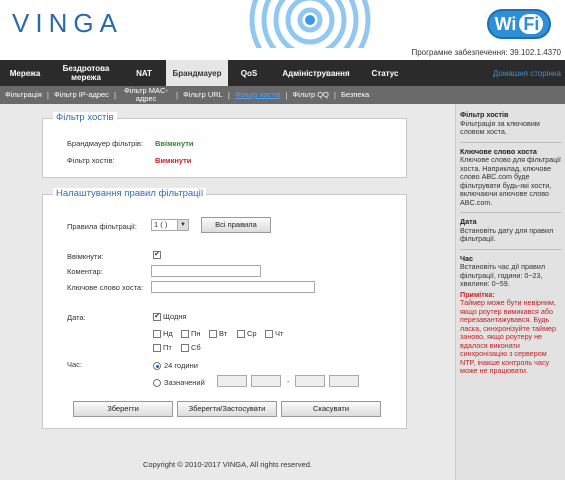 This screenshot has width=565, height=480. I want to click on day-checkbox-sun: Нд, so click(163, 334).